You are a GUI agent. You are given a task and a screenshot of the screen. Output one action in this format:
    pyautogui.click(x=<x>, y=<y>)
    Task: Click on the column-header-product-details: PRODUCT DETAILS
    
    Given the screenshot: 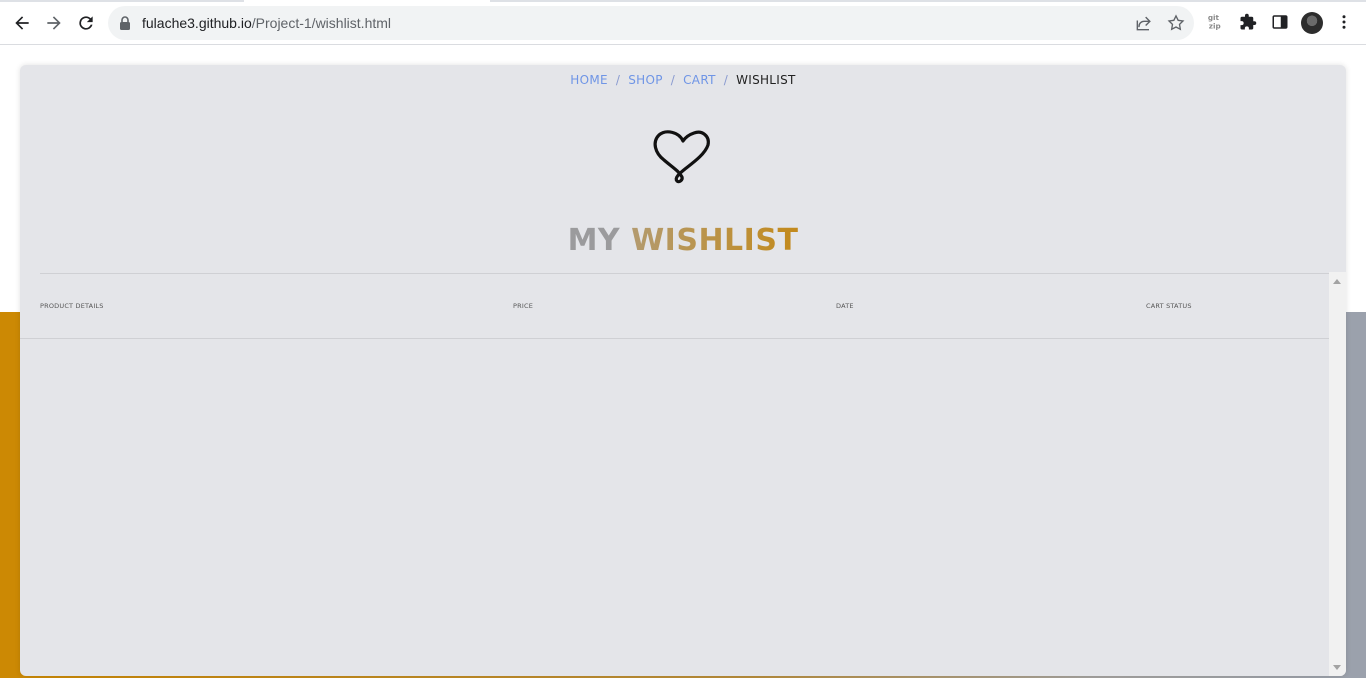 What is the action you would take?
    pyautogui.click(x=72, y=306)
    